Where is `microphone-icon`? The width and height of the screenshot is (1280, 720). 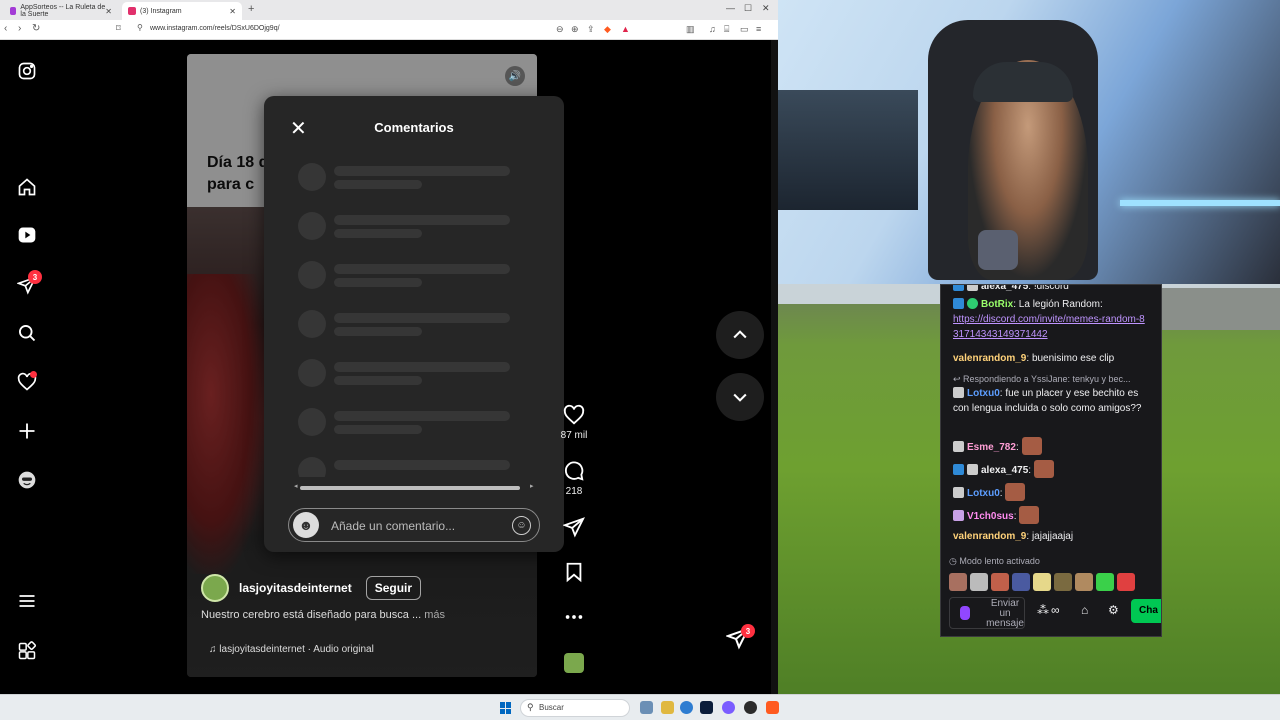
microphone-icon is located at coordinates (965, 613).